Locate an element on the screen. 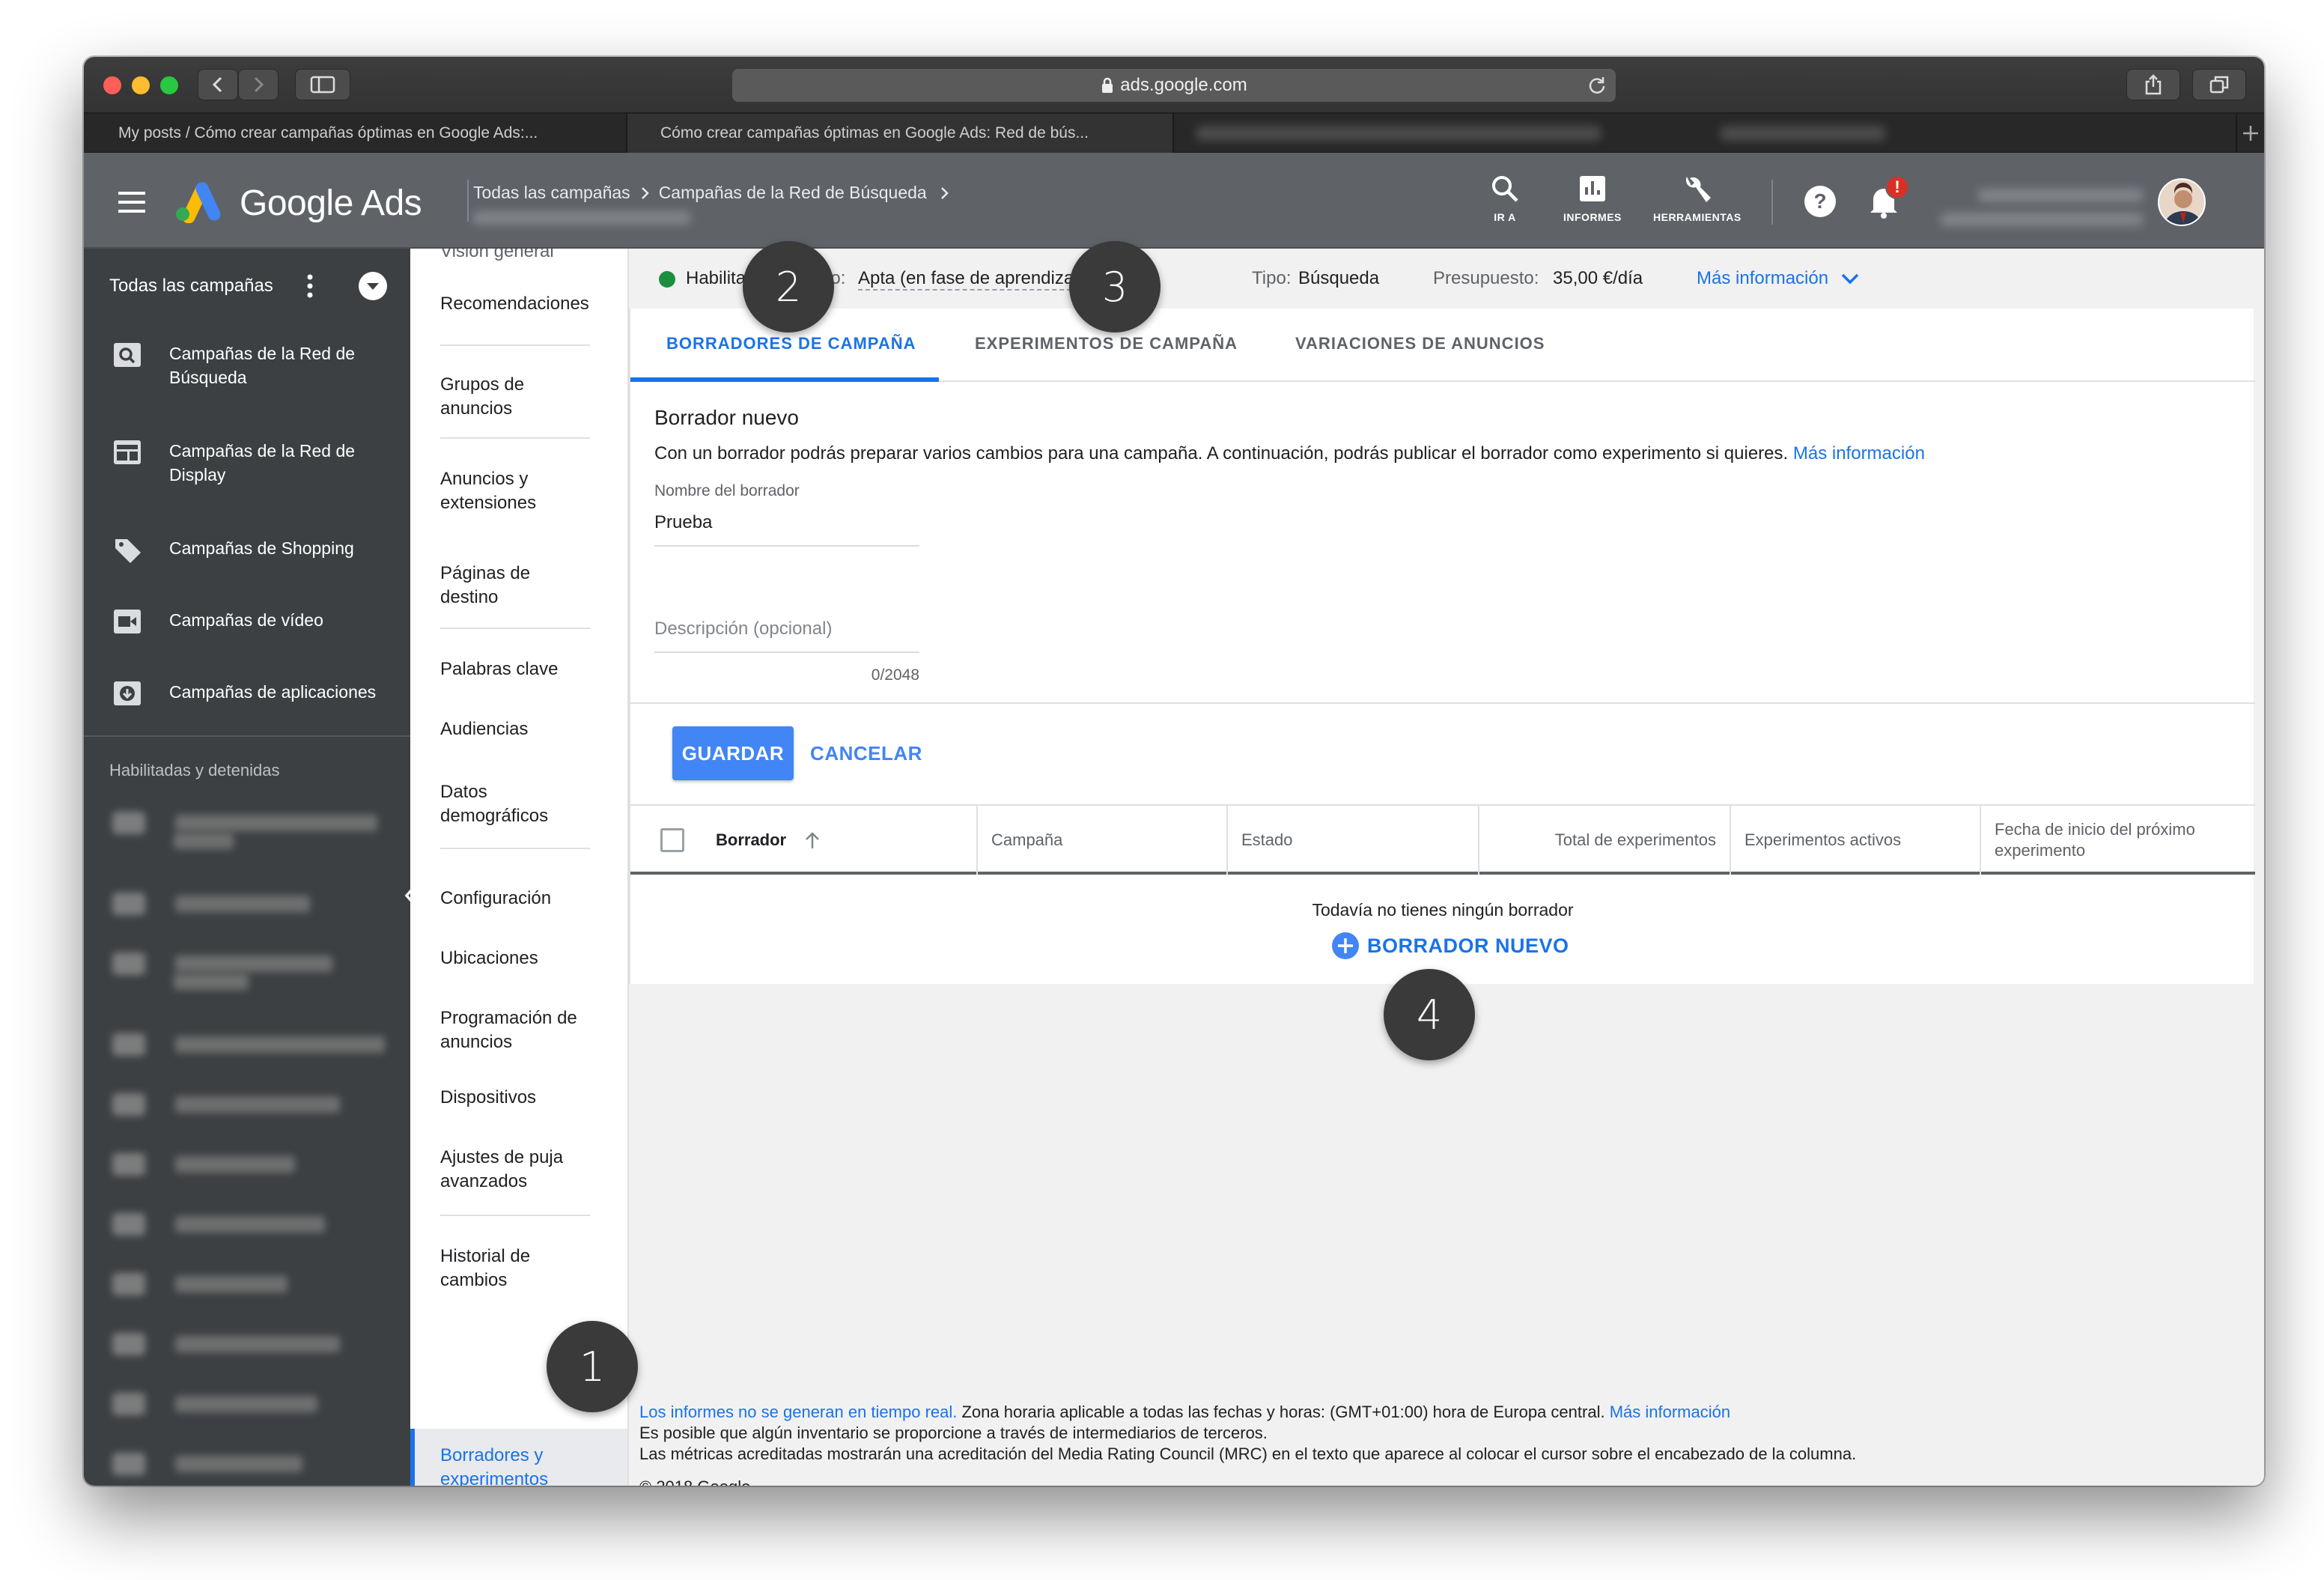 This screenshot has height=1580, width=2324. sidebar-item-shopping: Campañas de Shopping is located at coordinates (233, 550).